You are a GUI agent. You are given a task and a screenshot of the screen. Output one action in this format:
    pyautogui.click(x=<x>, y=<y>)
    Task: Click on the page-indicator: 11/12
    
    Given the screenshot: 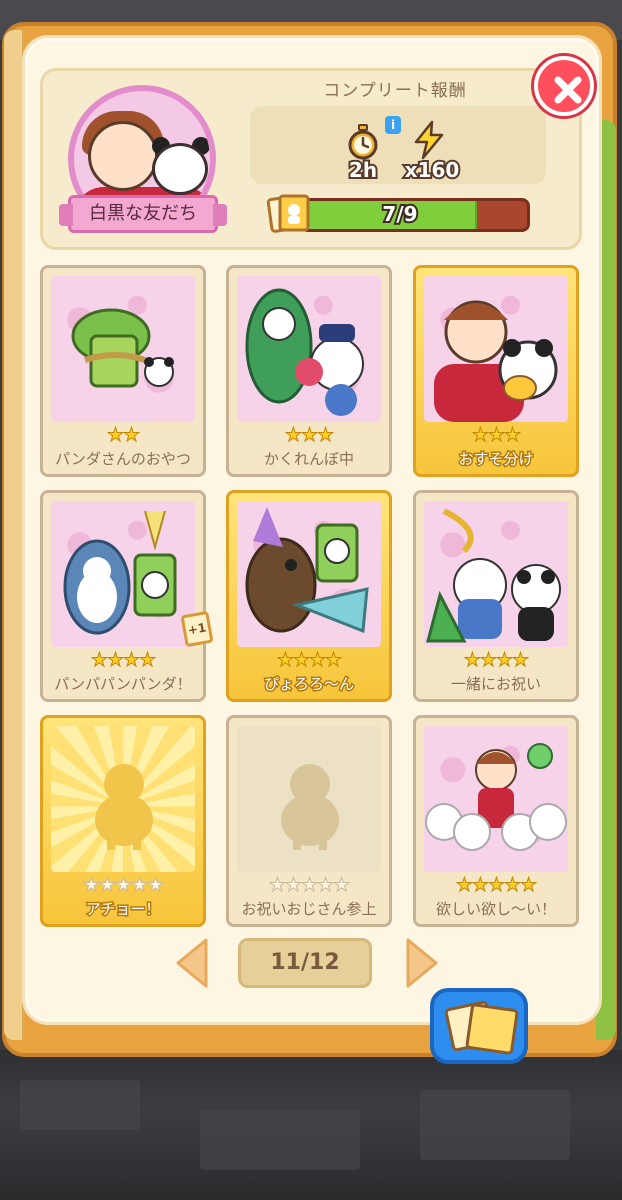 What is the action you would take?
    pyautogui.click(x=305, y=963)
    